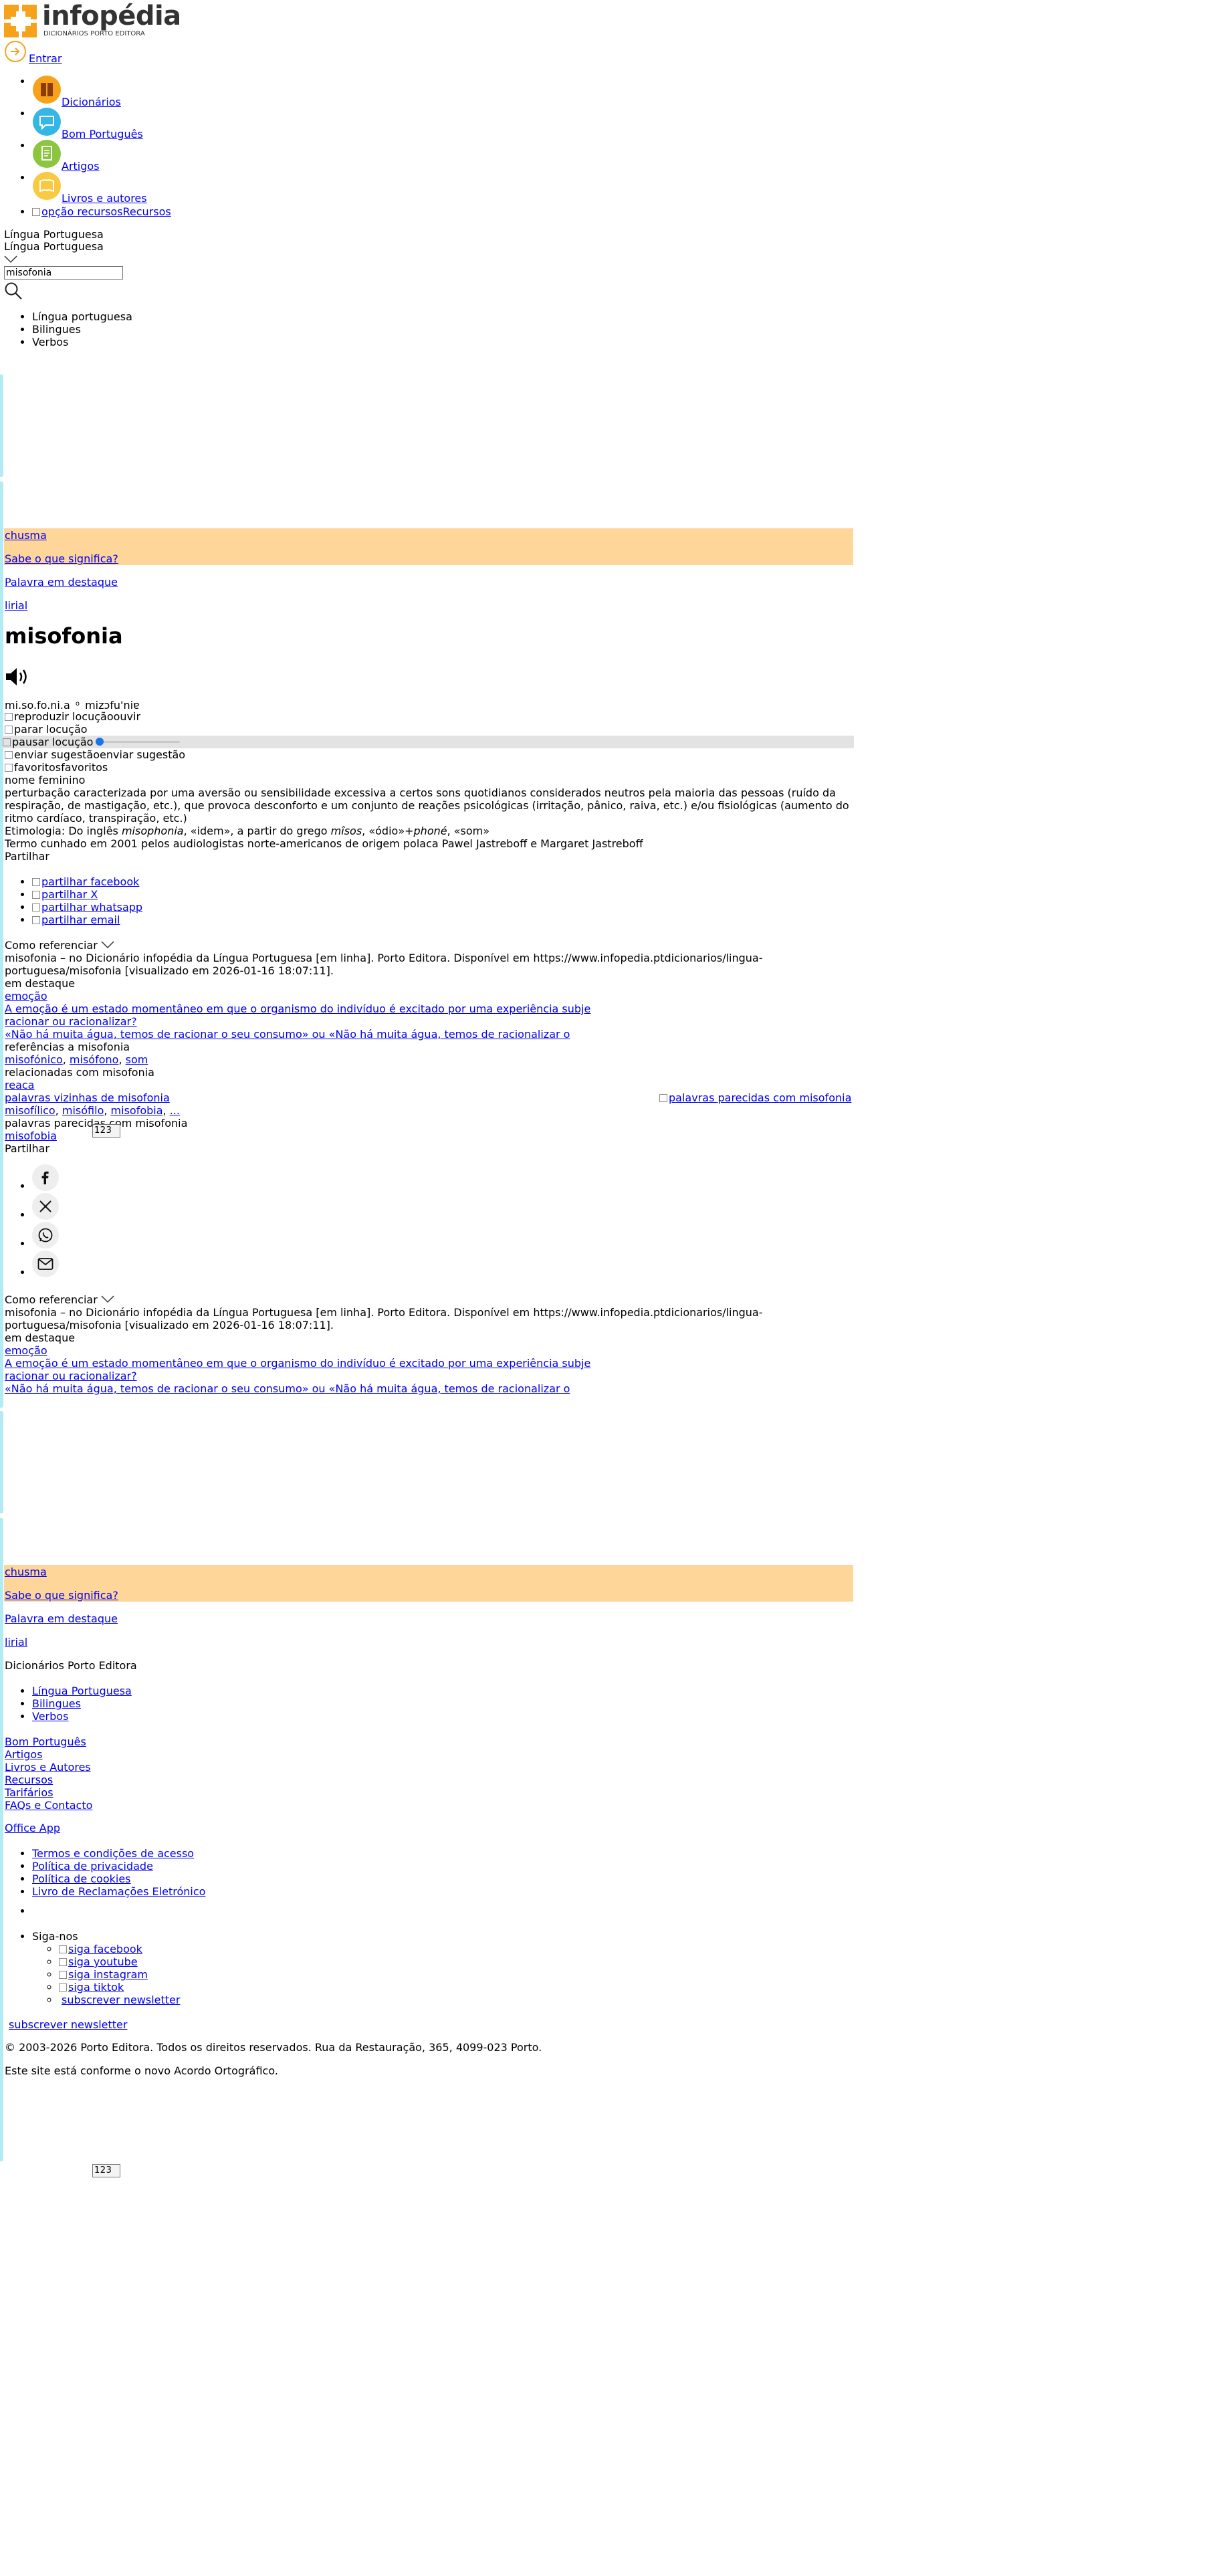 Image resolution: width=1209 pixels, height=2576 pixels. Describe the element at coordinates (47, 186) in the screenshot. I see `book-icon` at that location.